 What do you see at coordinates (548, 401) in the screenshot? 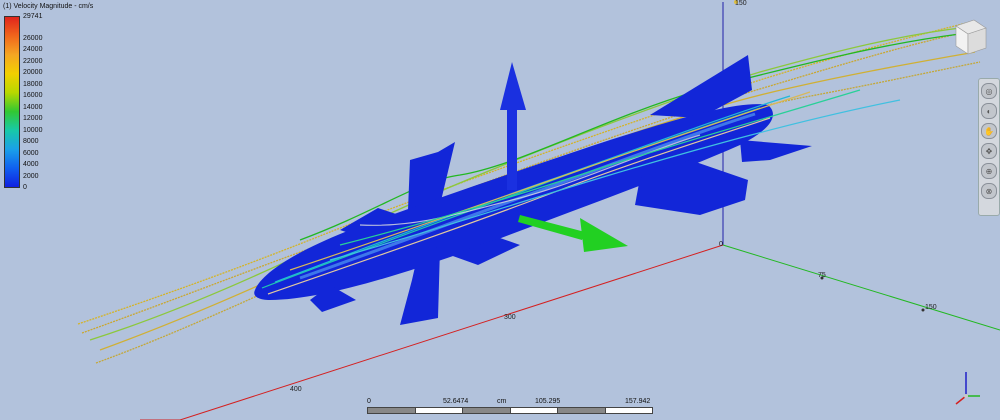
I see `scale-label-2: 105.295` at bounding box center [548, 401].